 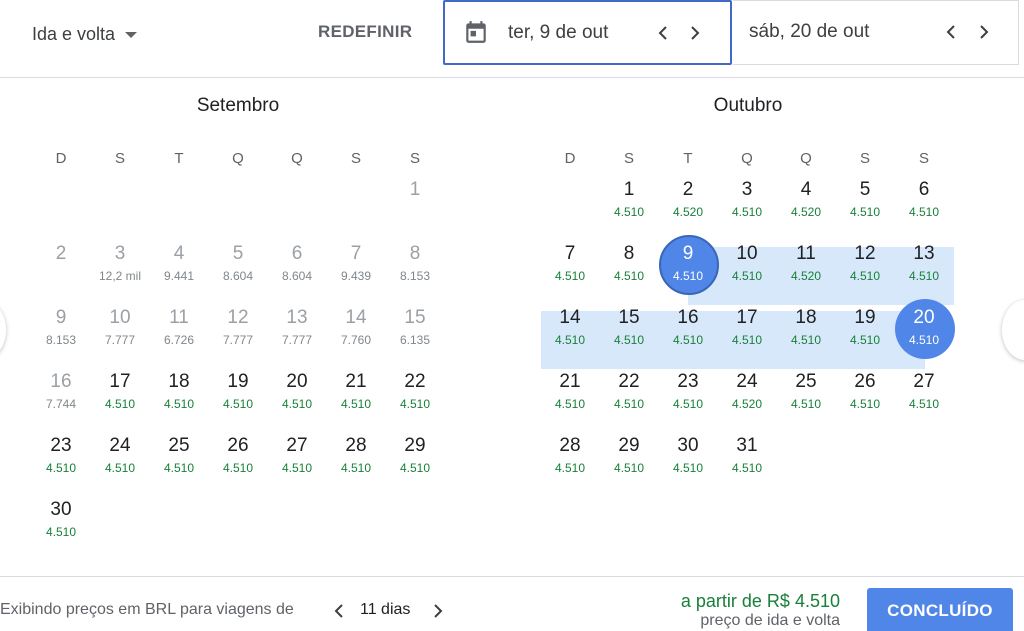 I want to click on departure-prev-day-button, so click(x=663, y=33).